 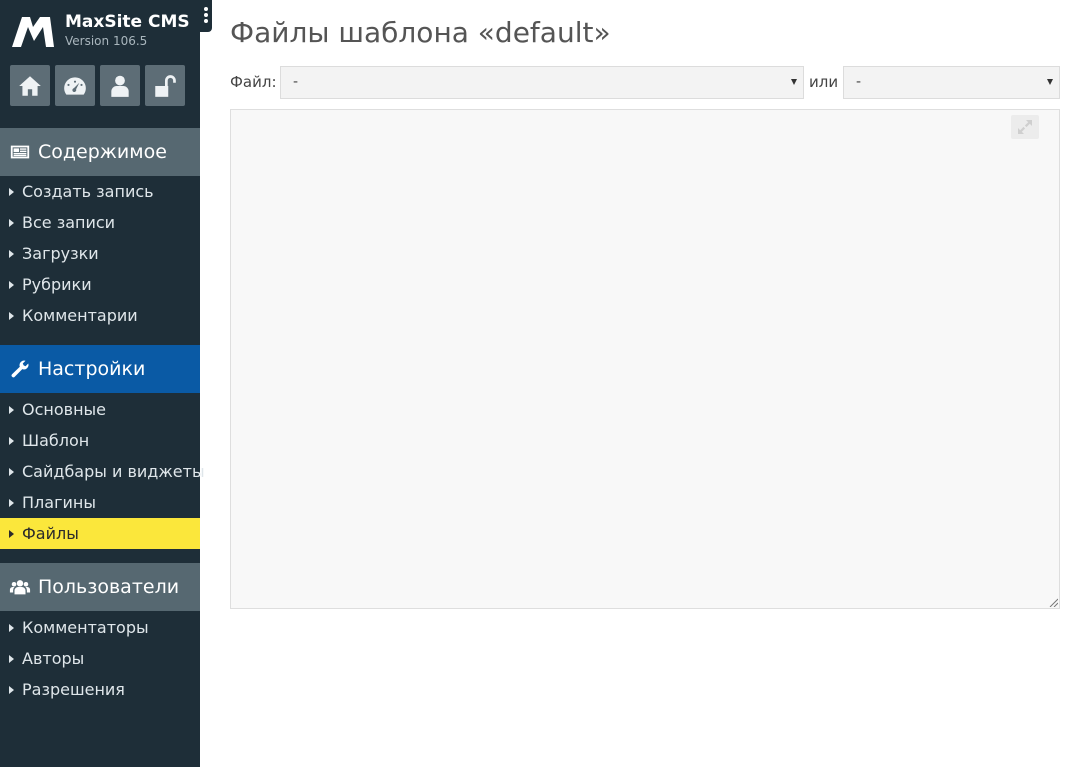 I want to click on sidebar-item-template: Шаблон, so click(x=100, y=440).